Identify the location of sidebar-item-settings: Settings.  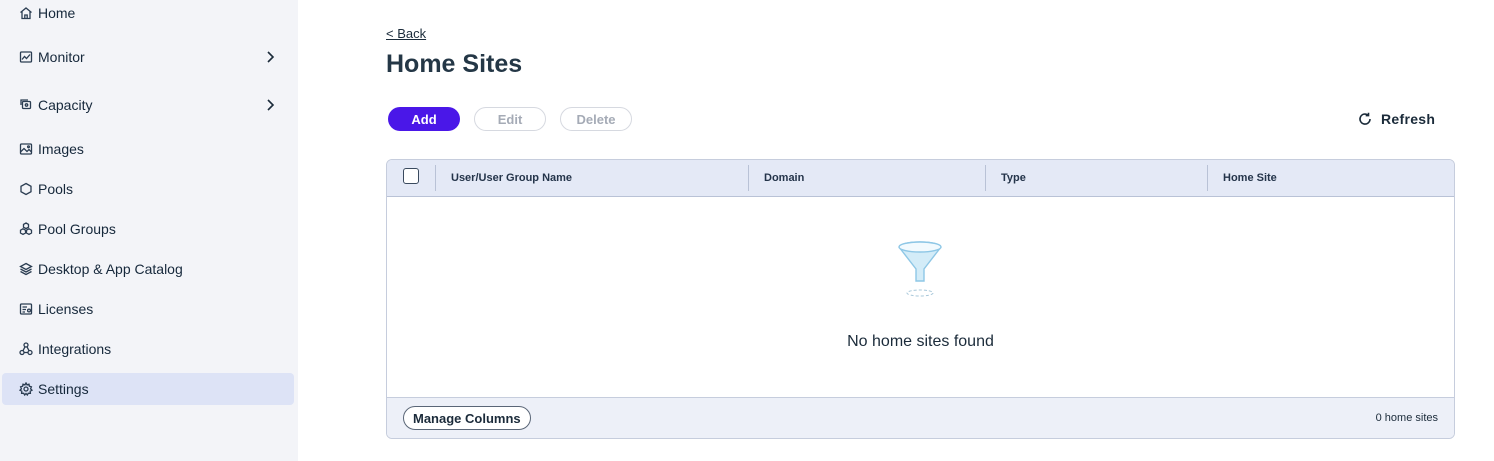
(148, 389).